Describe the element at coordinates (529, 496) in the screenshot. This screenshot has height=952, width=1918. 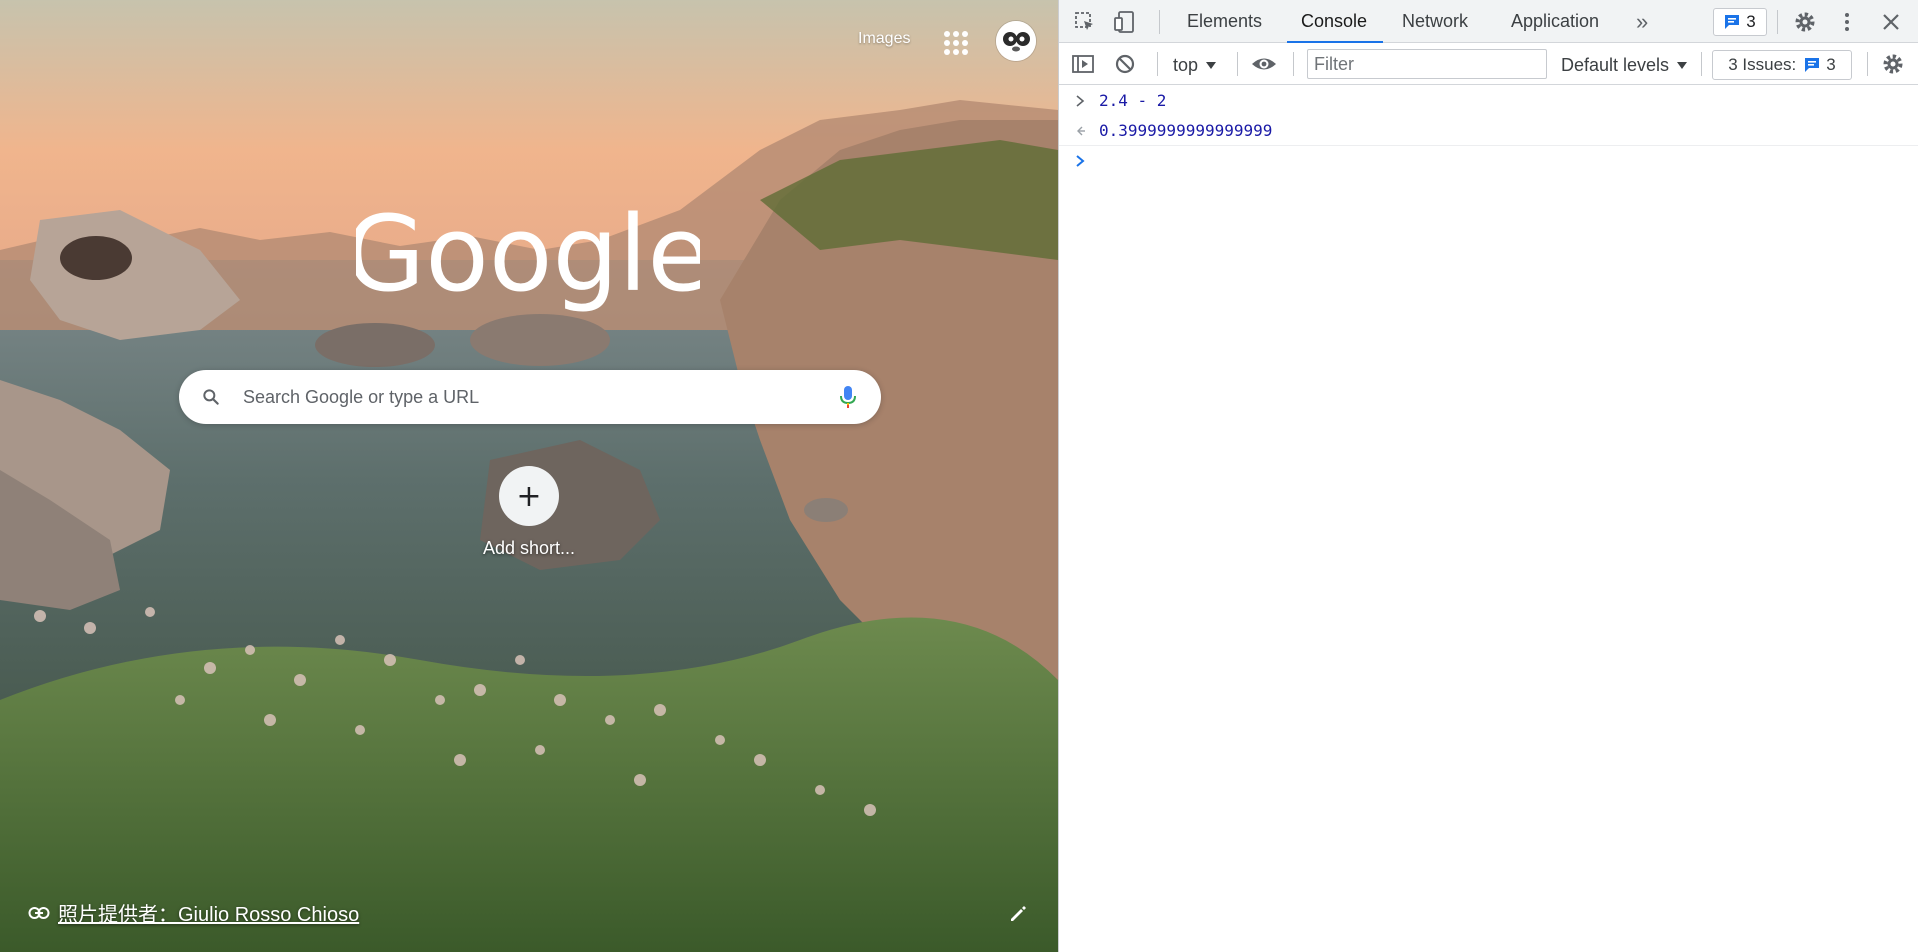
I see `plus-icon: +` at that location.